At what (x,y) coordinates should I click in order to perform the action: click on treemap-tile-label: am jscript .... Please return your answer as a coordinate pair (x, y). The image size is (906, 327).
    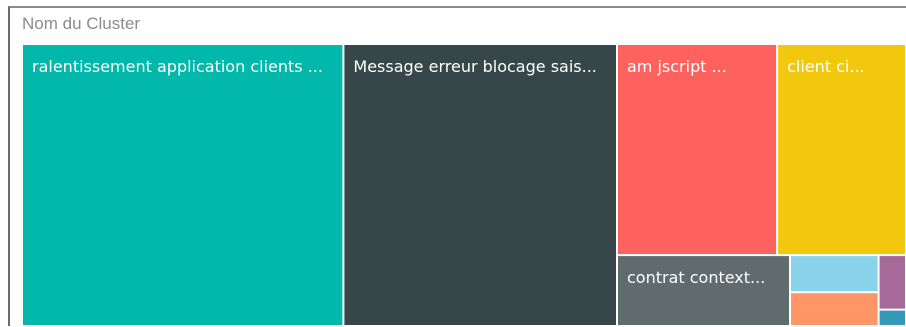
    Looking at the image, I should click on (677, 66).